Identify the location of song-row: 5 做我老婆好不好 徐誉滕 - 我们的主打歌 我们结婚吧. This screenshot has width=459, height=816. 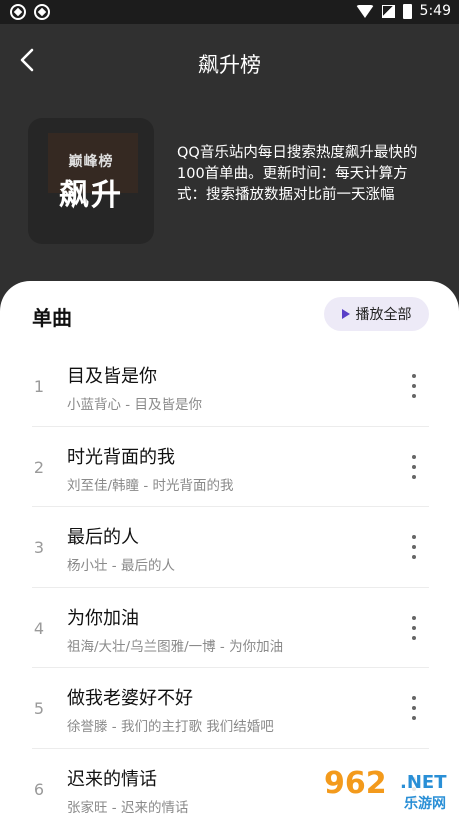
(229, 708).